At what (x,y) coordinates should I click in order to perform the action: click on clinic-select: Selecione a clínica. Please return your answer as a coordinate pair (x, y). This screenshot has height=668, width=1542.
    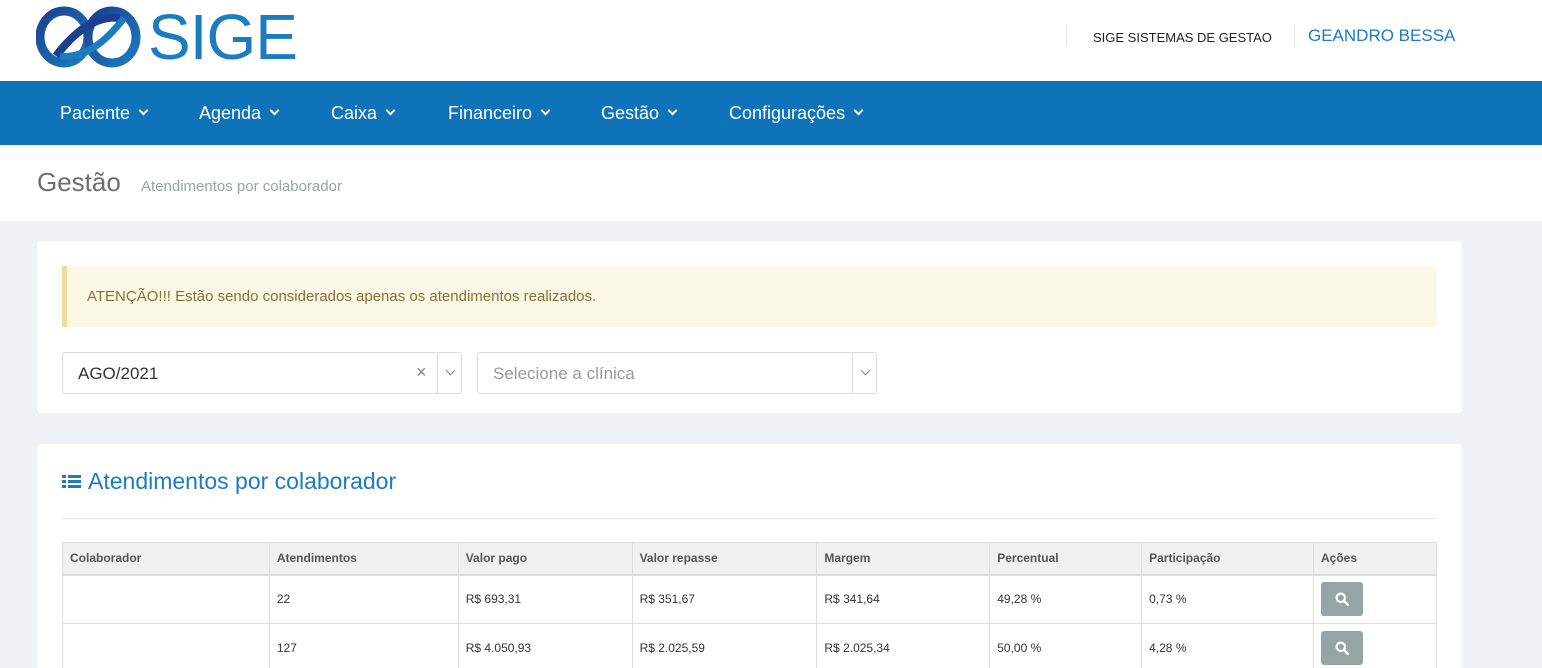
    Looking at the image, I should click on (677, 373).